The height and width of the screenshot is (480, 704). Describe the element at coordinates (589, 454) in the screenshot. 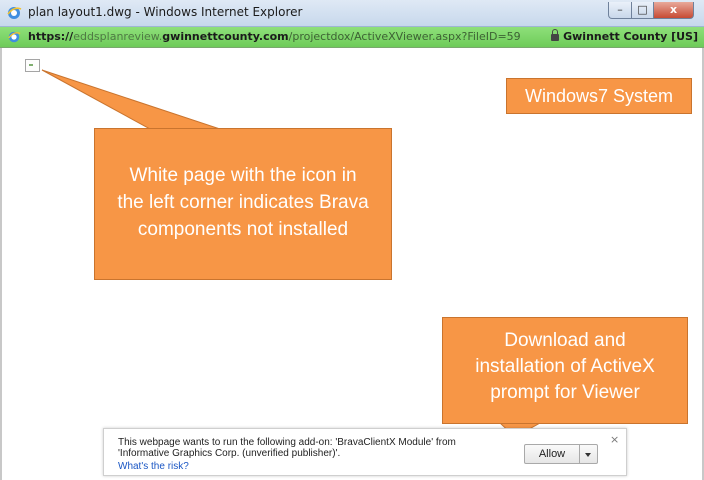

I see `allow-dropdown-button` at that location.